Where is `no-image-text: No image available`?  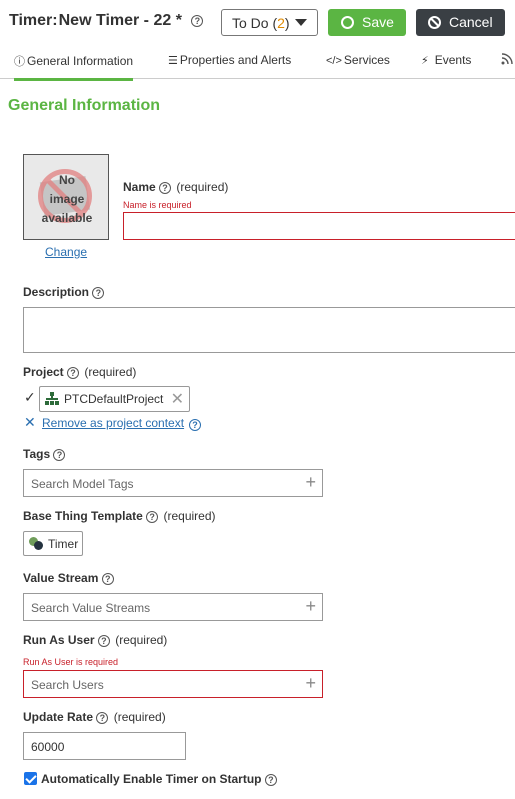
no-image-text: No image available is located at coordinates (66, 199).